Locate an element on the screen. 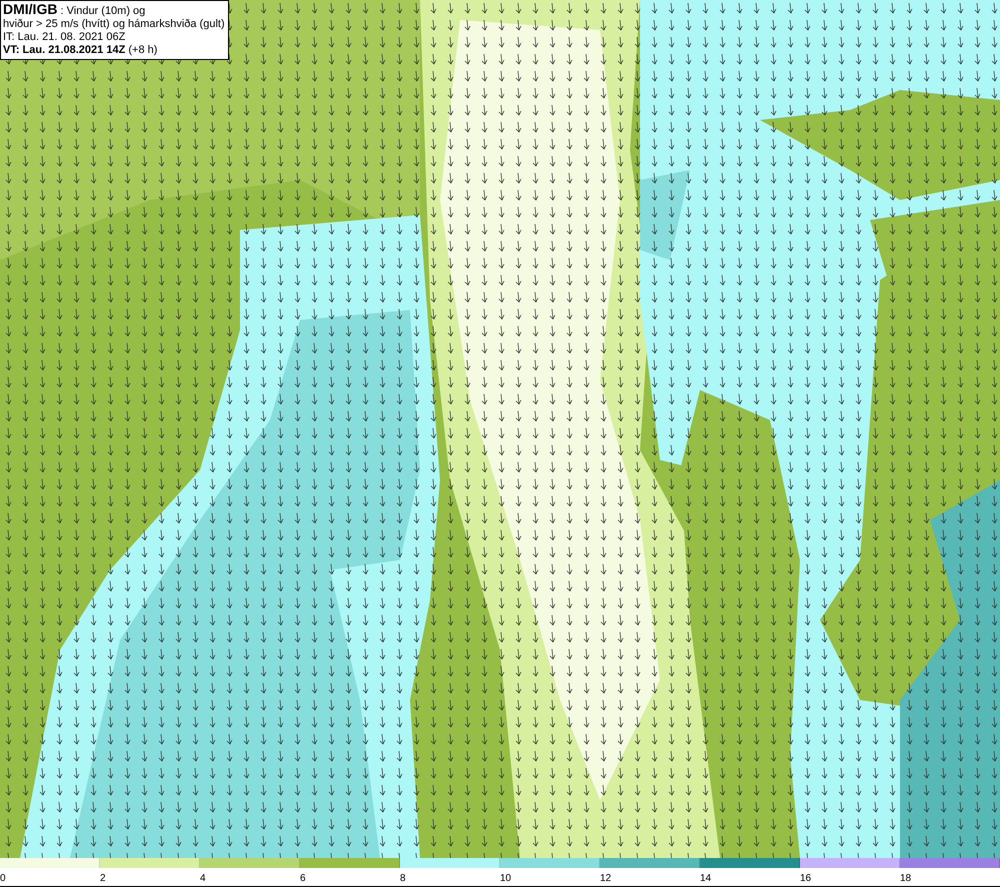  title-line: hviður > 25 m/s (hvítt) og hámarkshviða (gult) is located at coordinates (114, 24).